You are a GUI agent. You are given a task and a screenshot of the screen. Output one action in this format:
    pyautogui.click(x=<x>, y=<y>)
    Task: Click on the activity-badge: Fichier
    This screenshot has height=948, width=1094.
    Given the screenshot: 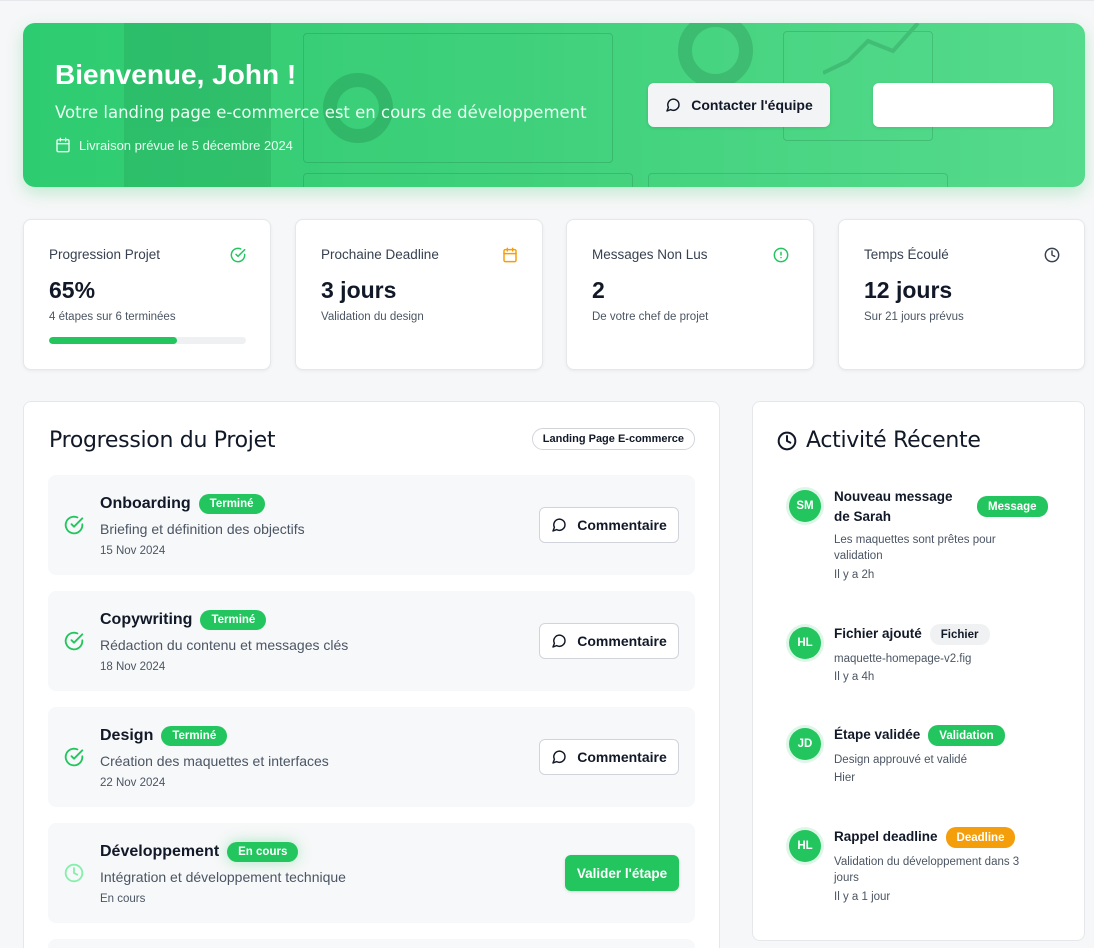 What is the action you would take?
    pyautogui.click(x=959, y=634)
    